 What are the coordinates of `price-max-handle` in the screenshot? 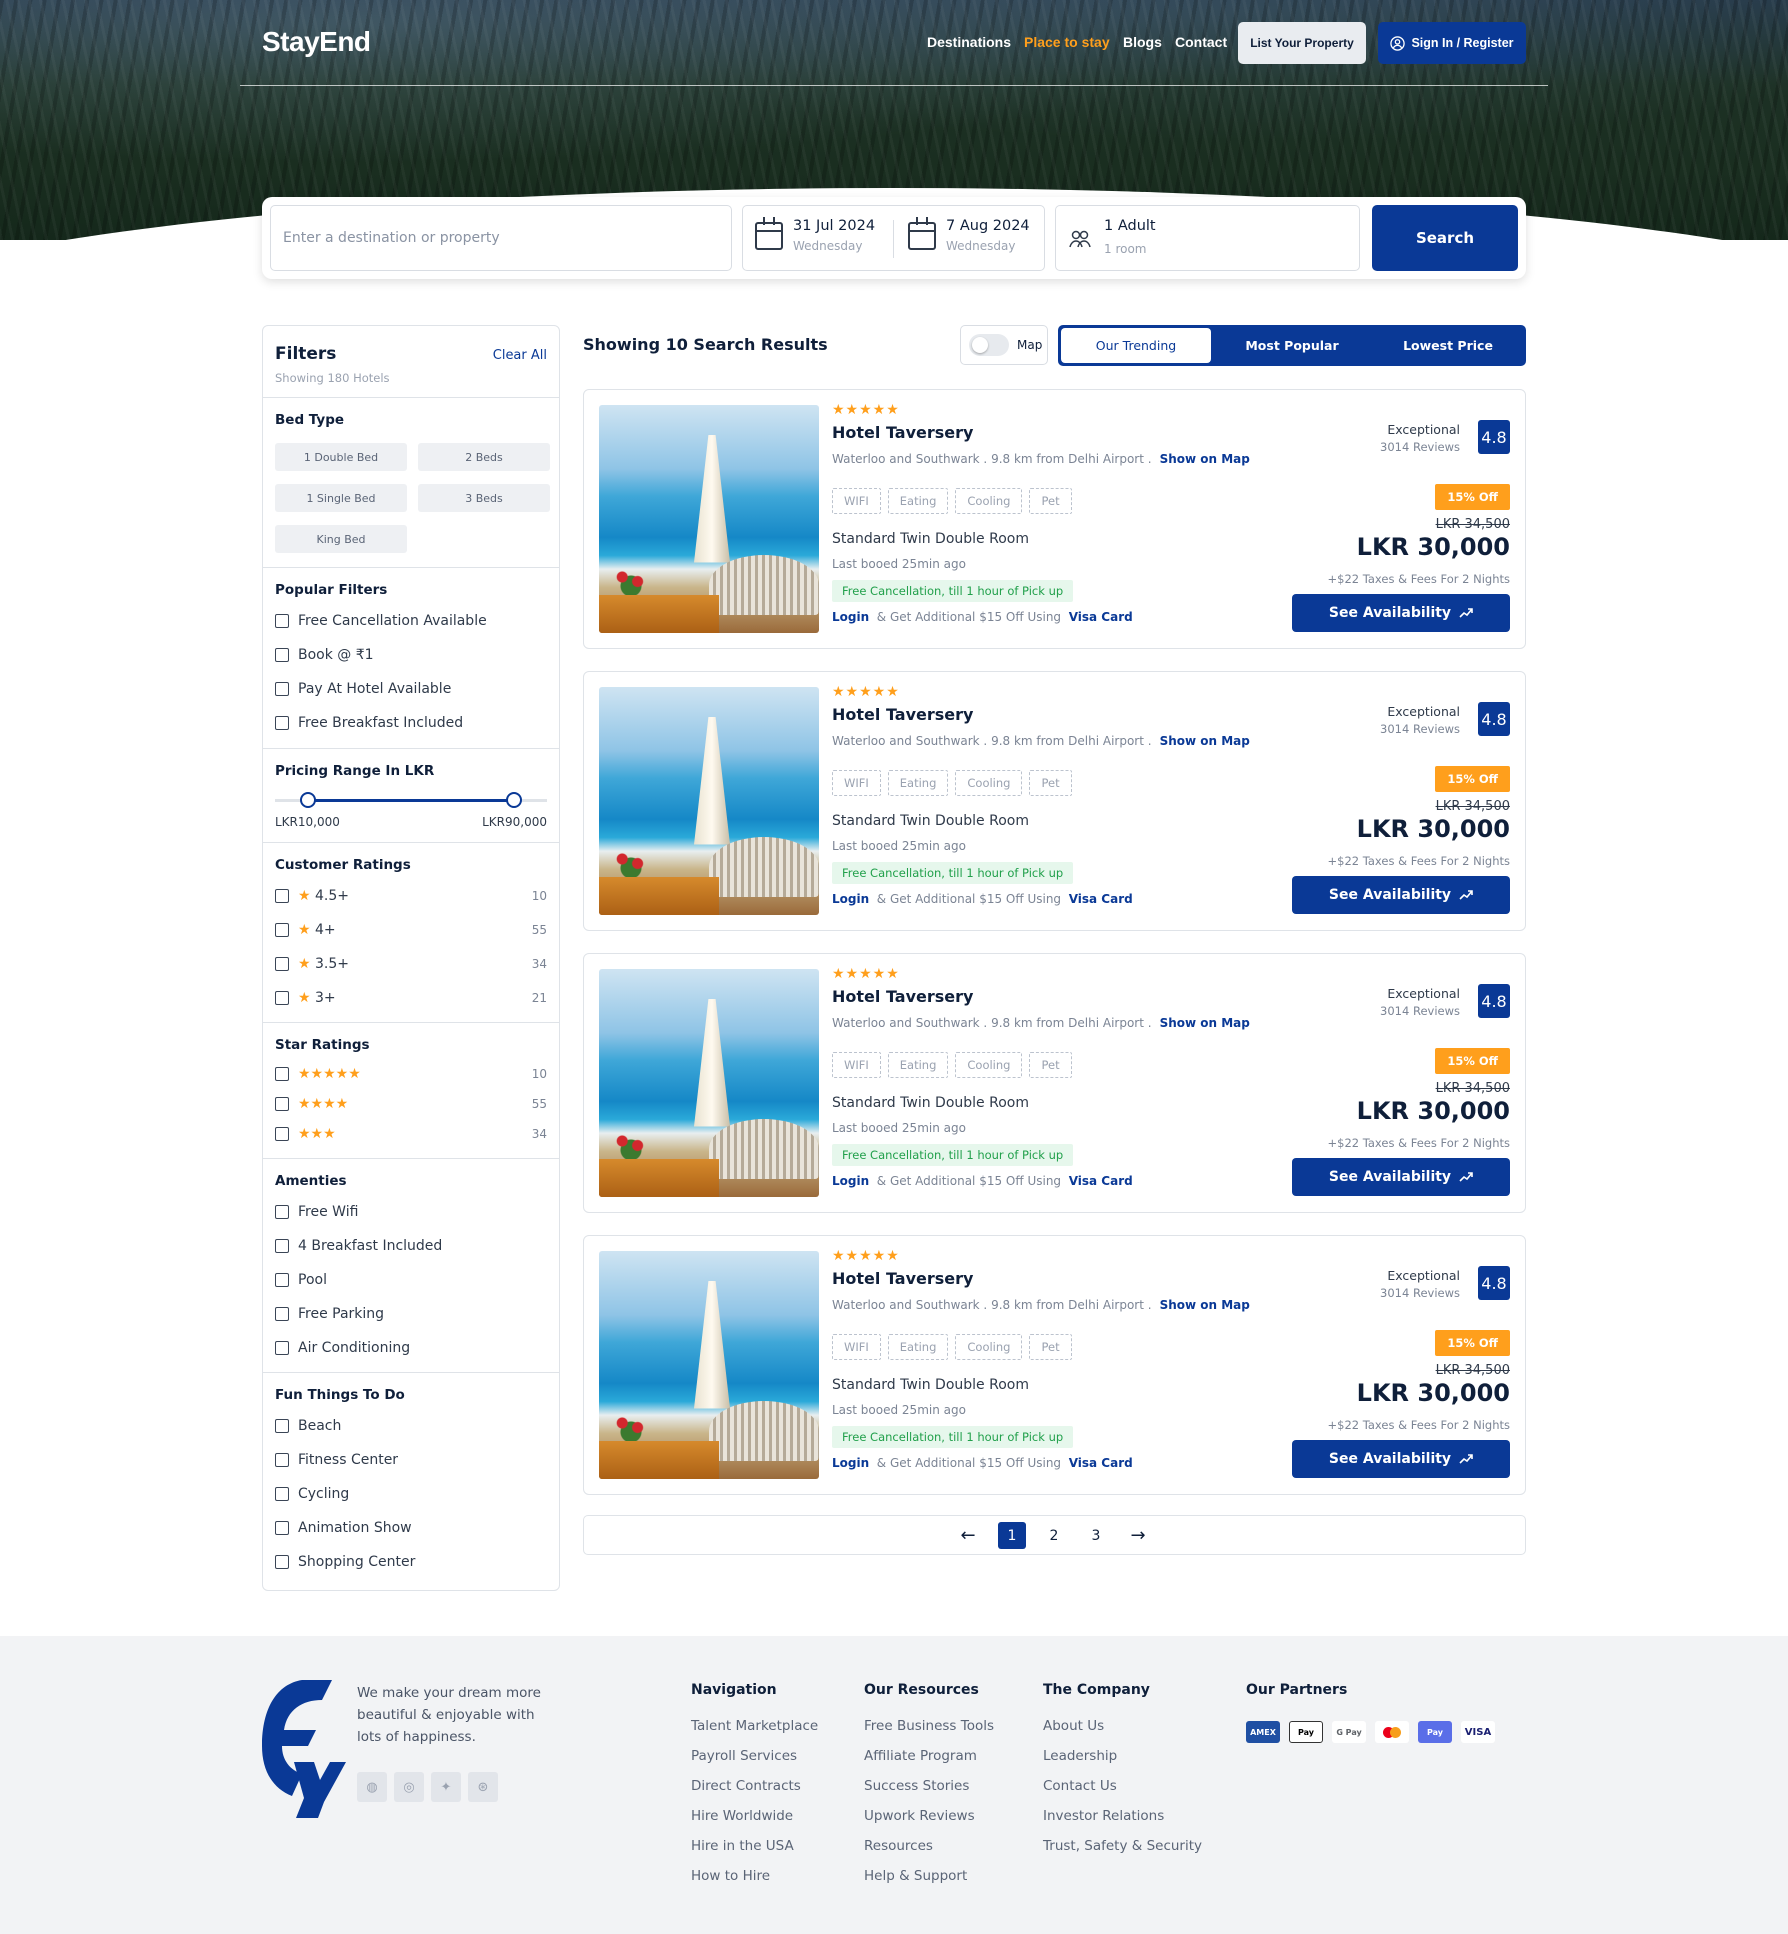 It's located at (514, 800).